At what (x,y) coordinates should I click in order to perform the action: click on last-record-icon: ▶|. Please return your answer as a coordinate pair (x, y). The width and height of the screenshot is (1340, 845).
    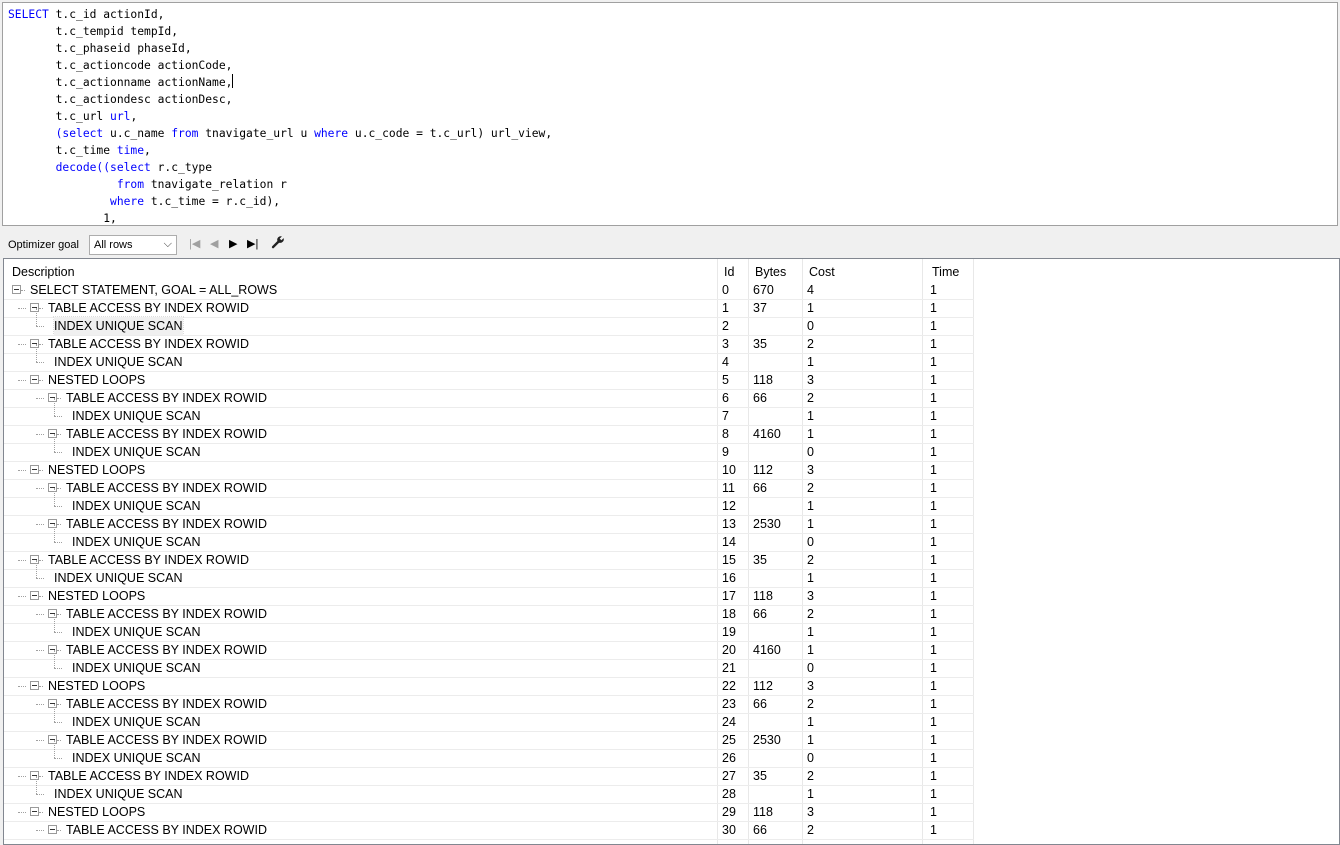
    Looking at the image, I should click on (252, 243).